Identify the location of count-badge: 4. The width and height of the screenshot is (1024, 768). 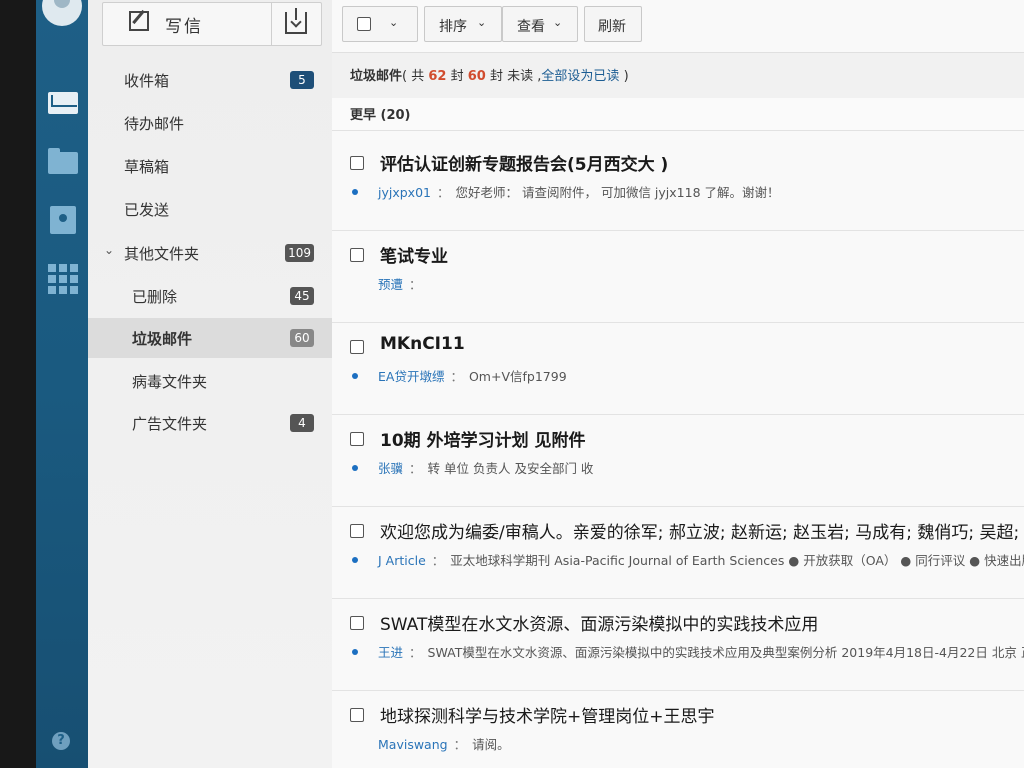
(302, 423).